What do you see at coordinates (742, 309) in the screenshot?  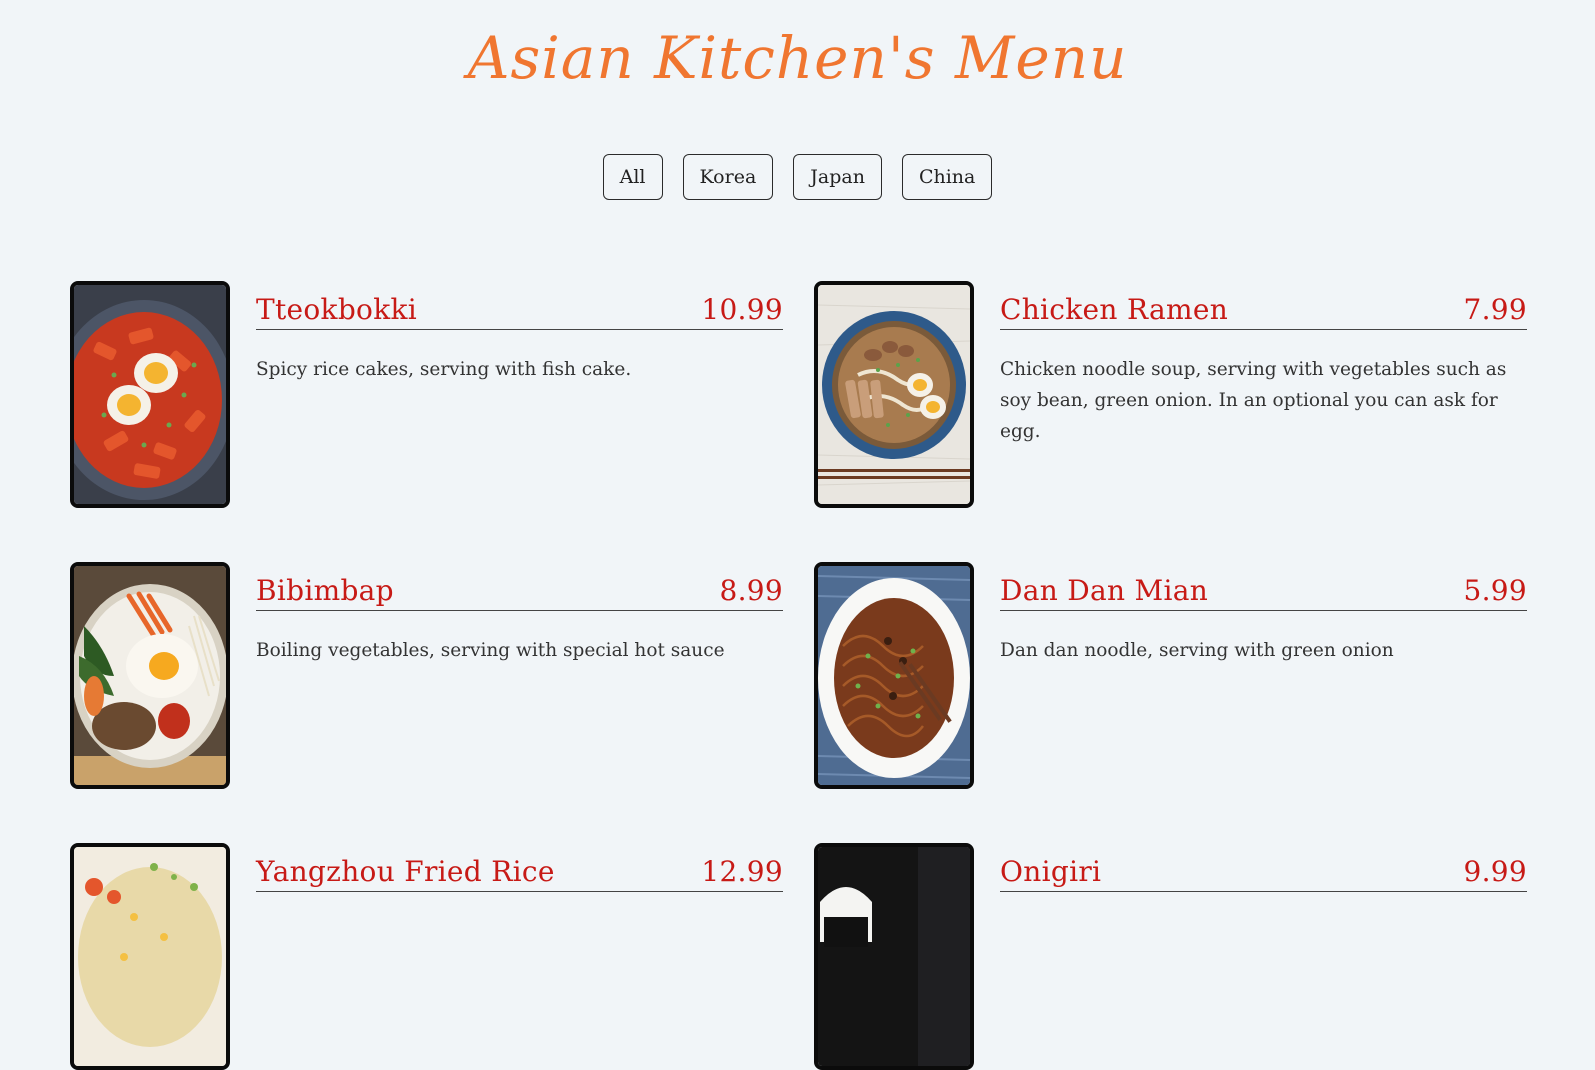 I see `item-price: 10.99` at bounding box center [742, 309].